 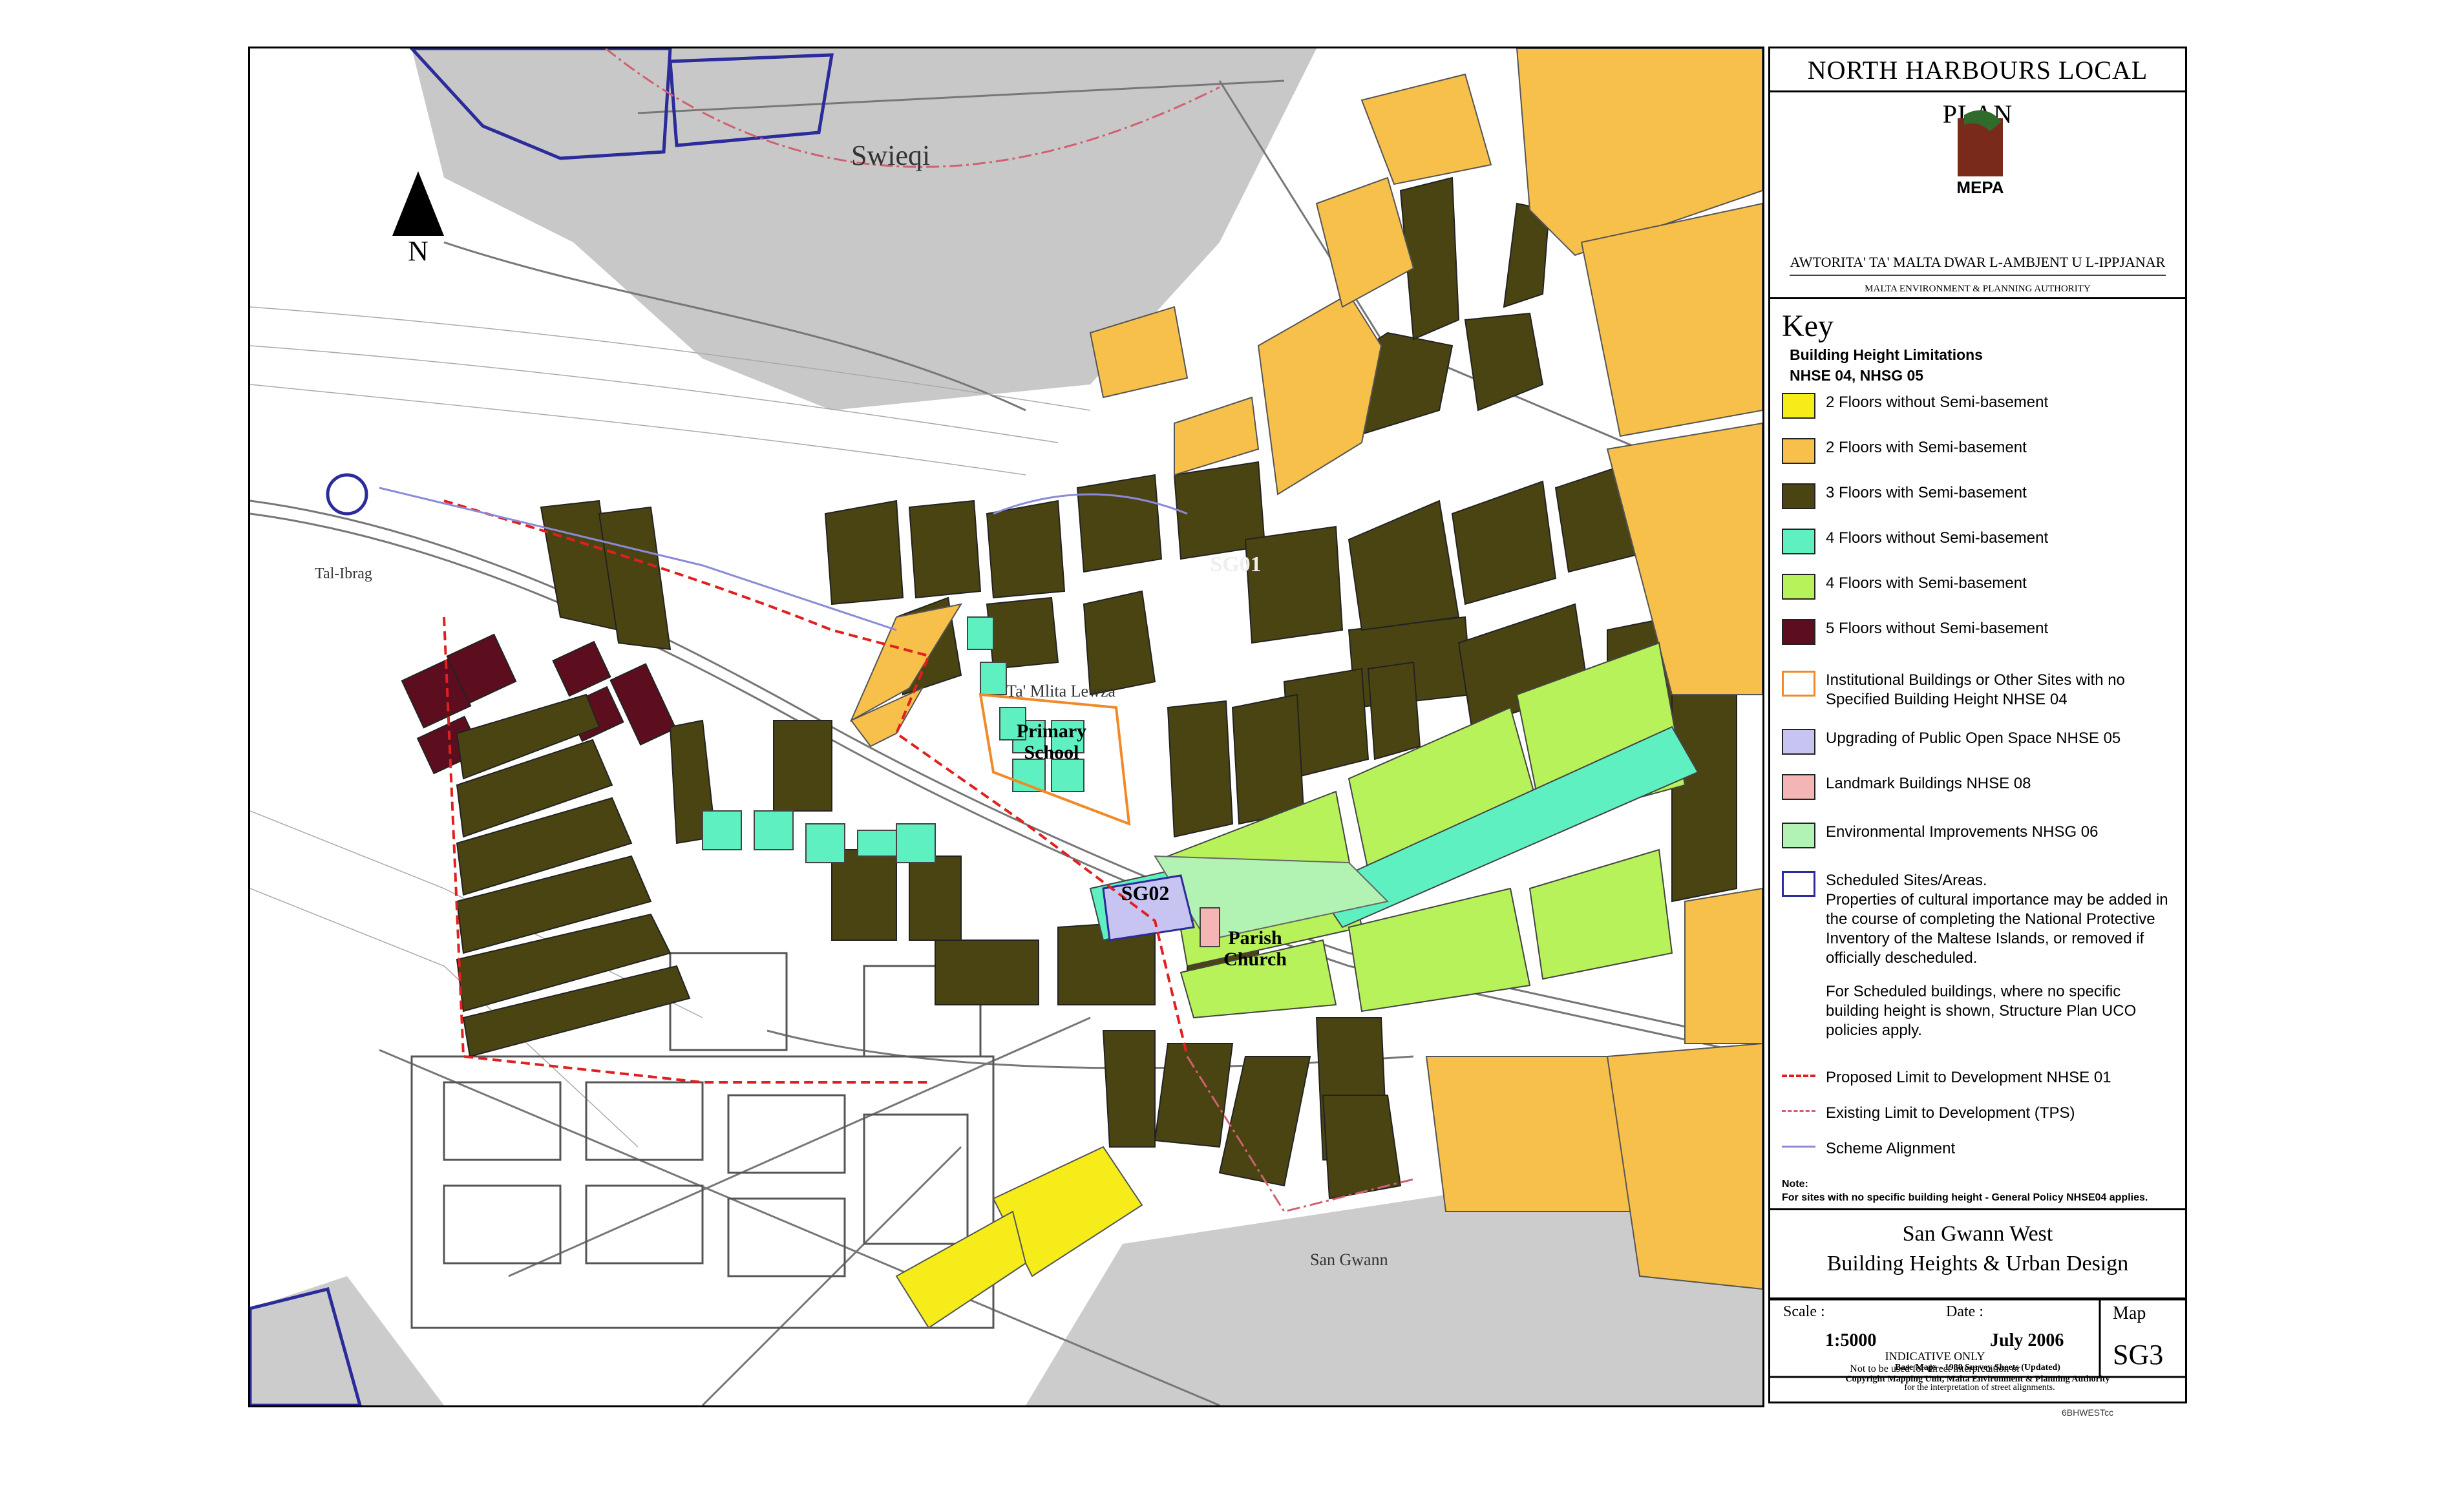 What do you see at coordinates (1798, 451) in the screenshot?
I see `swatch-two-floors-semi` at bounding box center [1798, 451].